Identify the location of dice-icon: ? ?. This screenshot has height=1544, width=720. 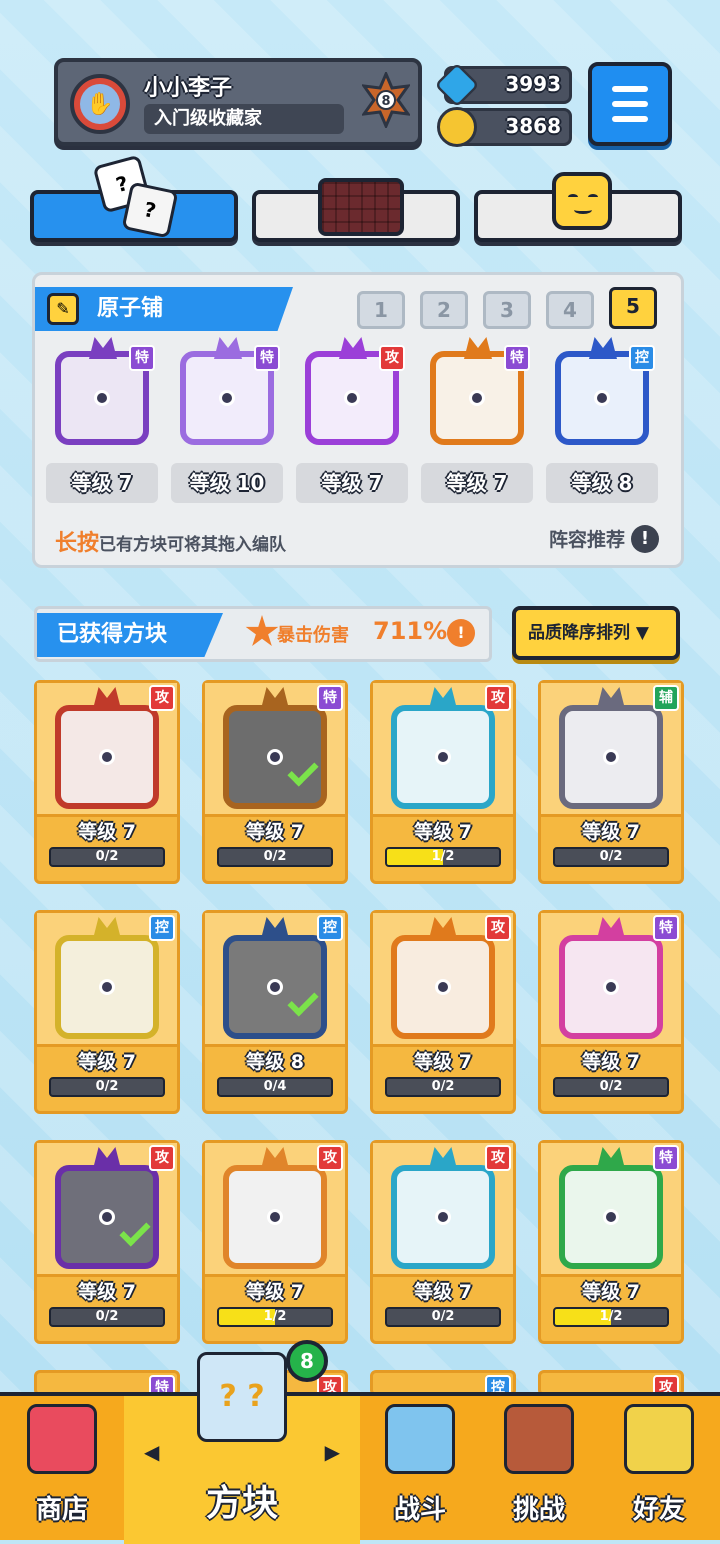
(135, 197).